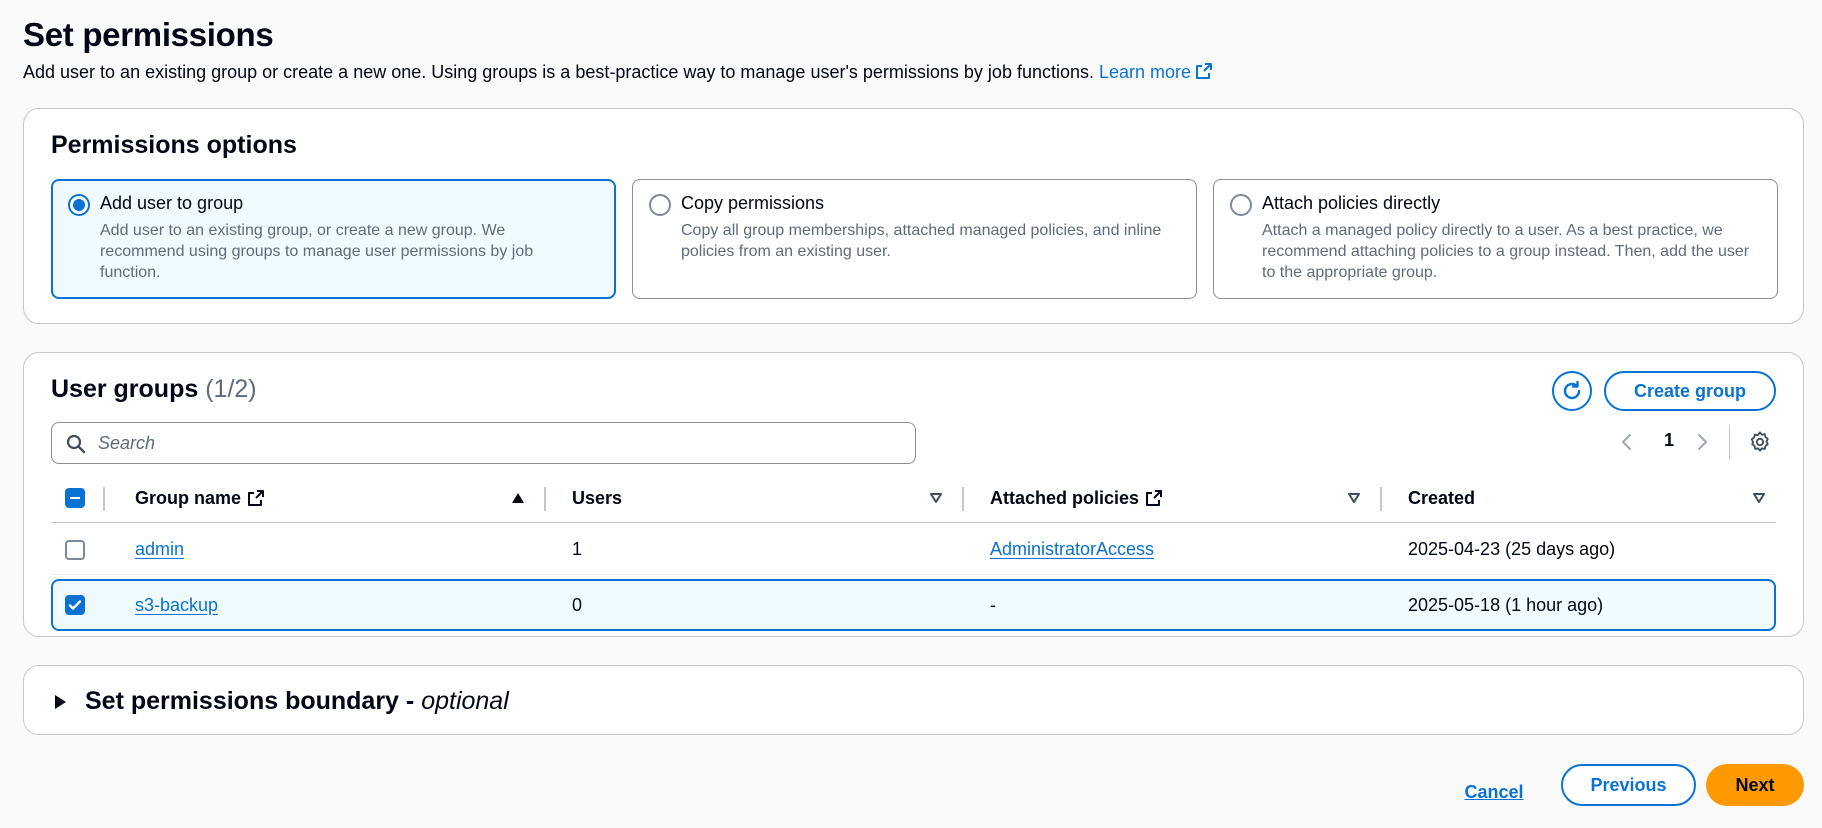 Image resolution: width=1822 pixels, height=828 pixels. Describe the element at coordinates (577, 549) in the screenshot. I see `users-count: 1` at that location.